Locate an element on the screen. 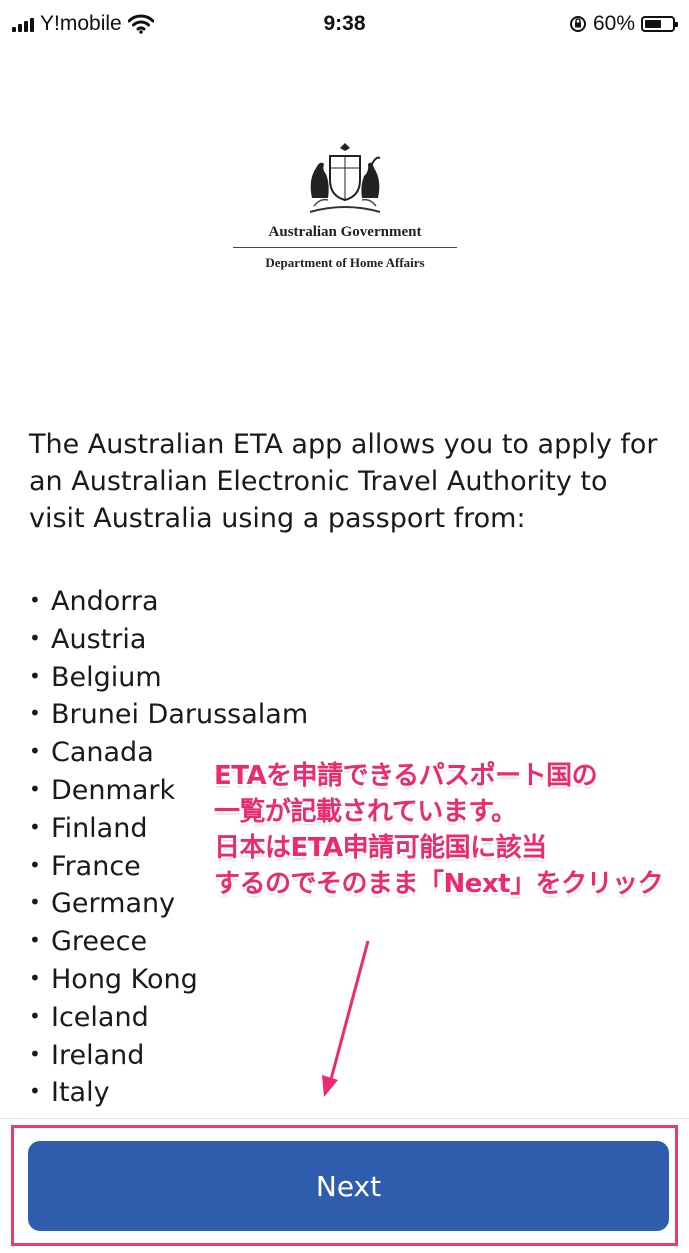 This screenshot has width=689, height=1253. coat-of-arms-icon is located at coordinates (345, 178).